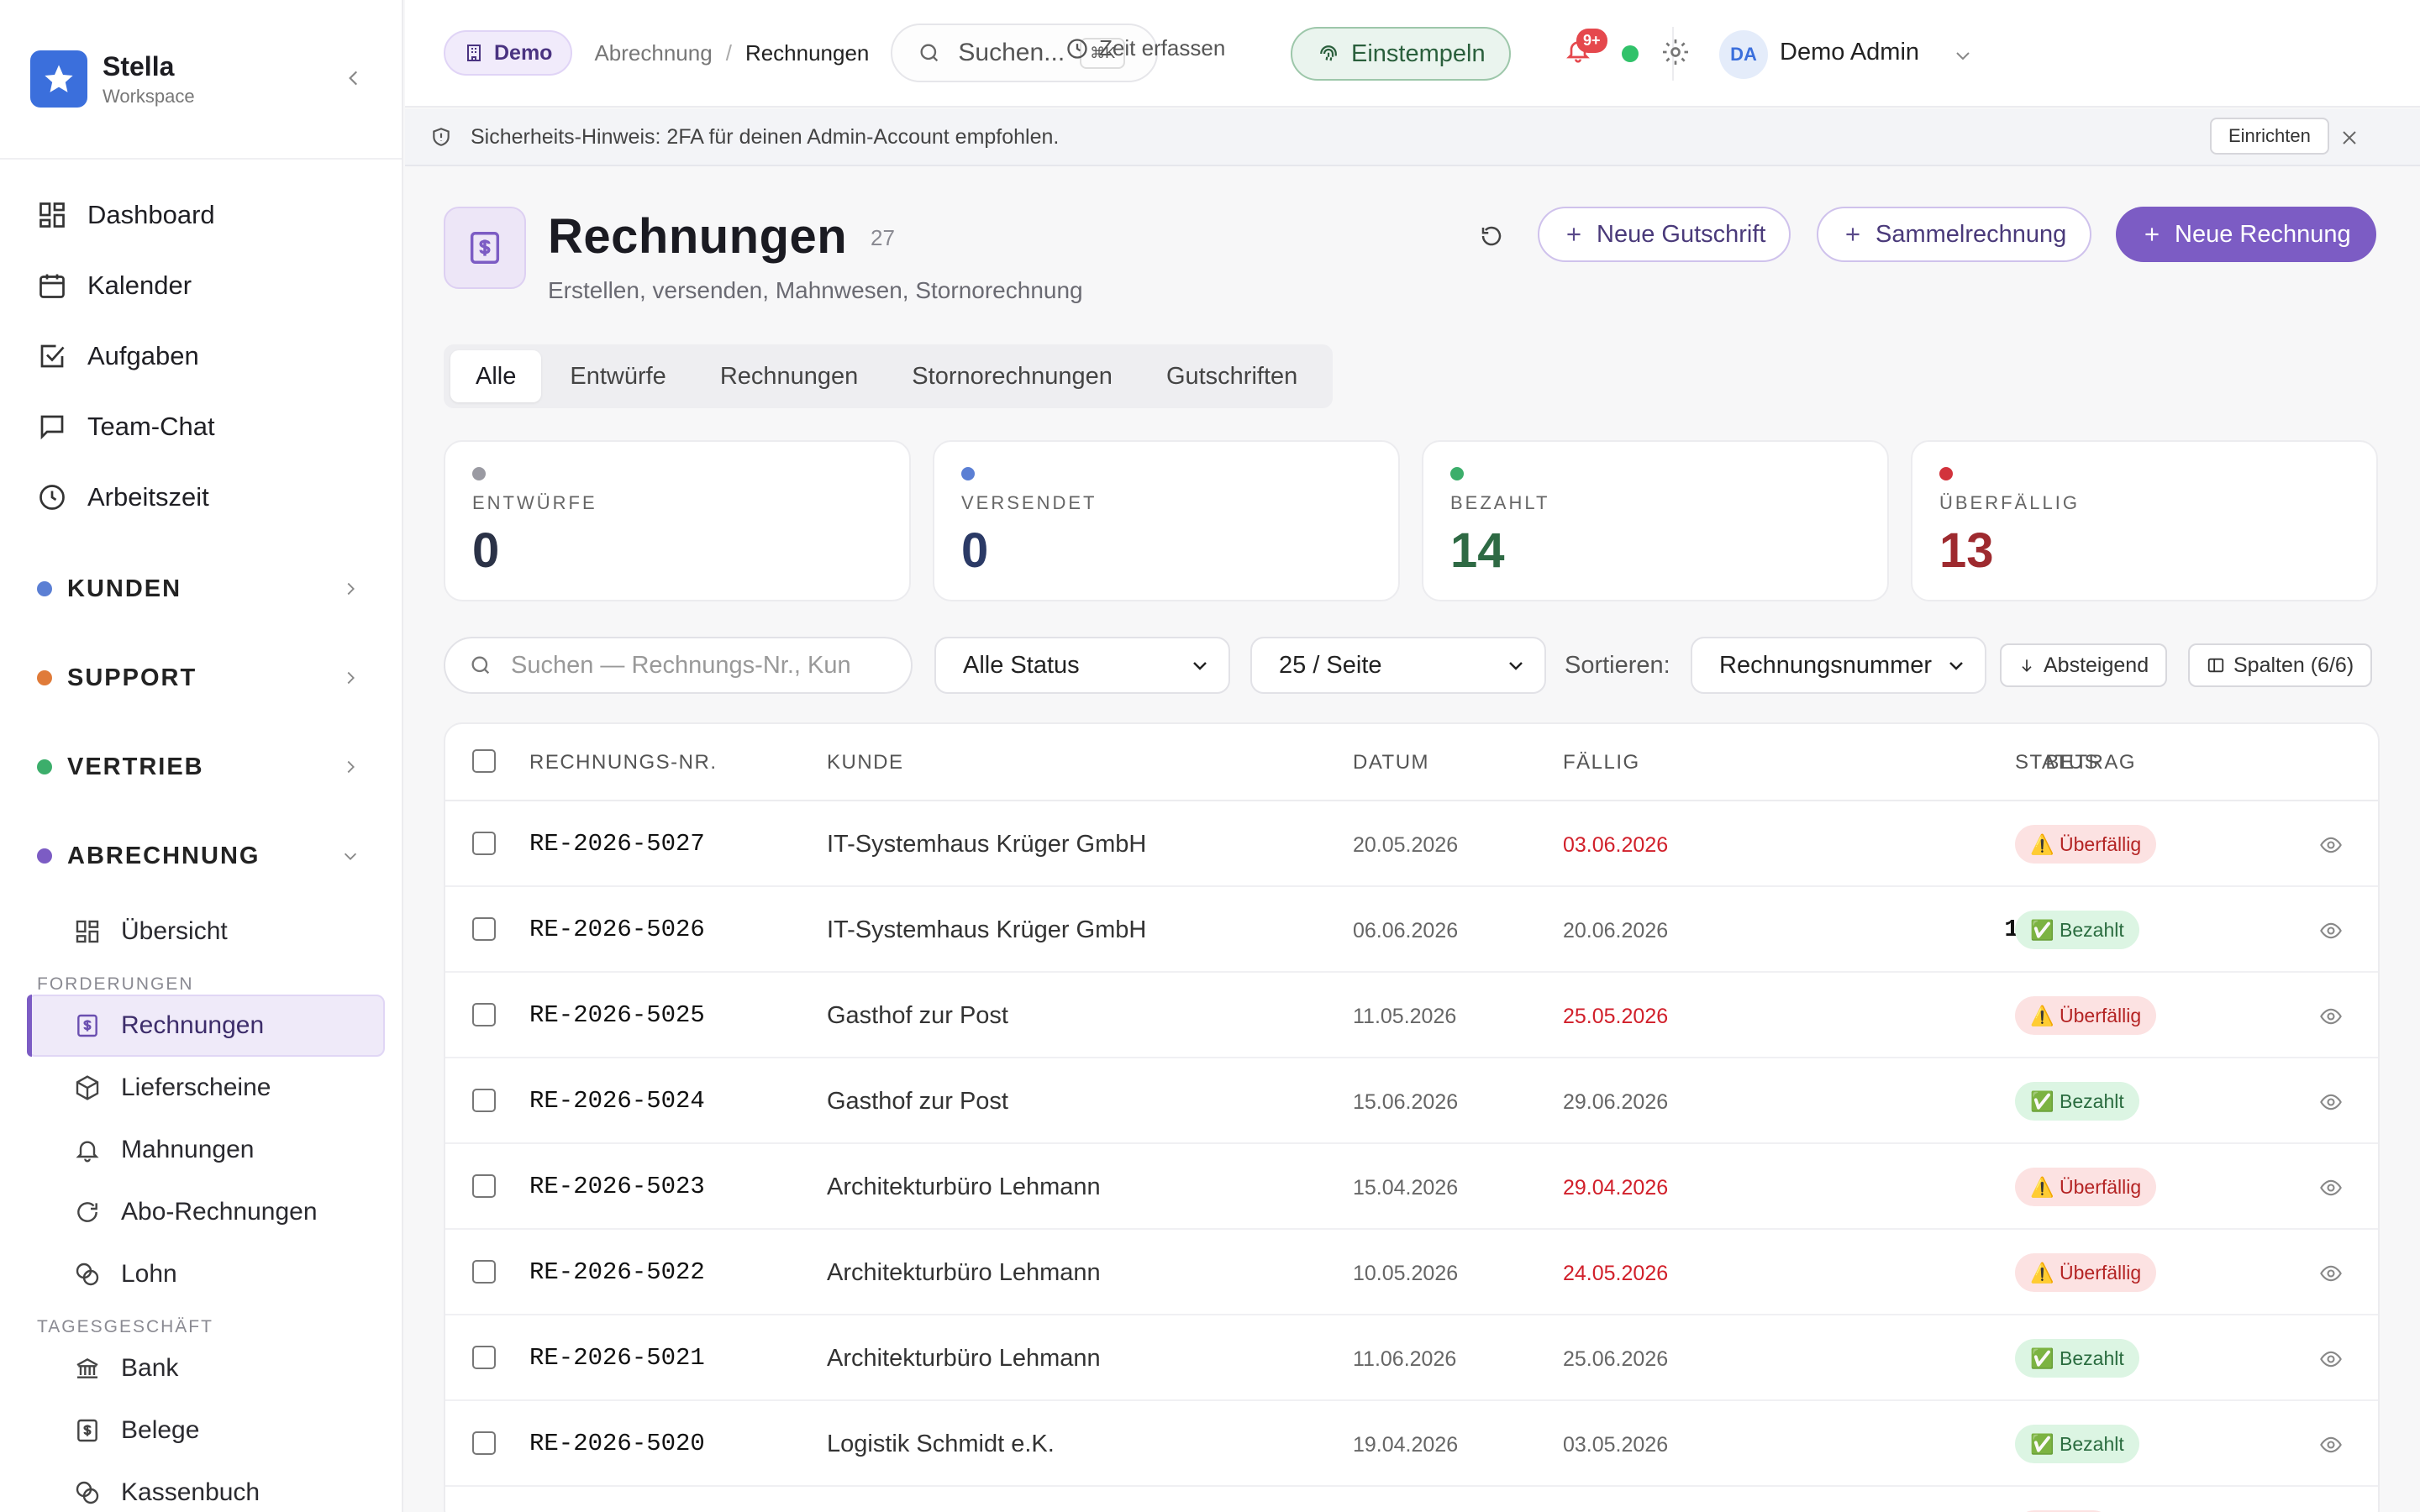  Describe the element at coordinates (2084, 665) in the screenshot. I see `sort-order-button: Absteigend` at that location.